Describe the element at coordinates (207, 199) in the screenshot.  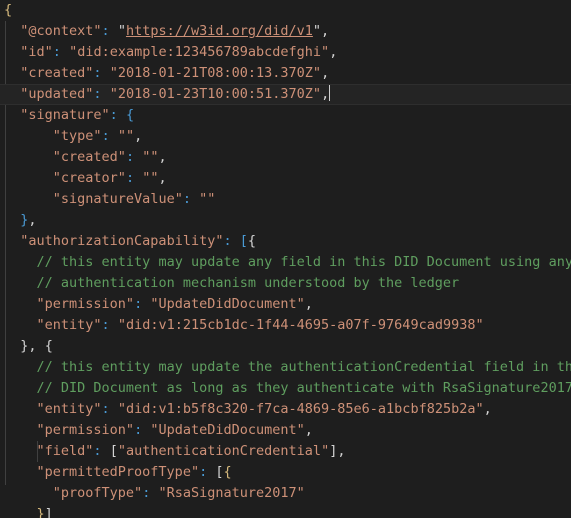
I see `value-signature-value: ""` at that location.